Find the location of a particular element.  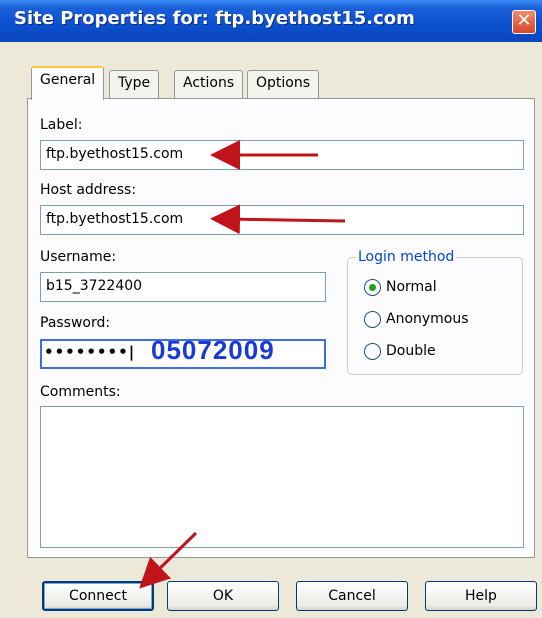

comments-caption: Comments: is located at coordinates (80, 392).